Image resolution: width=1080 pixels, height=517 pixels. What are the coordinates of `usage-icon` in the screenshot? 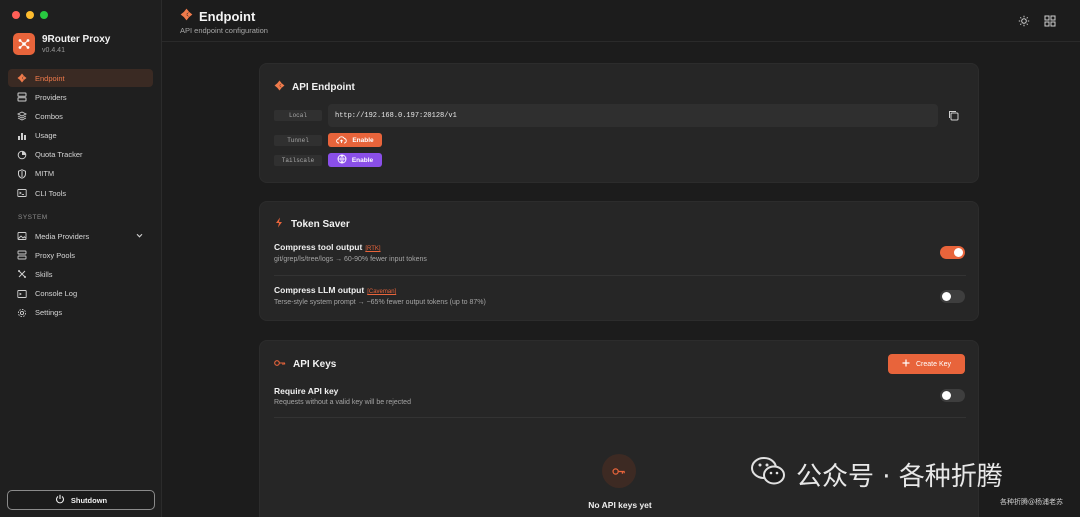 It's located at (22, 136).